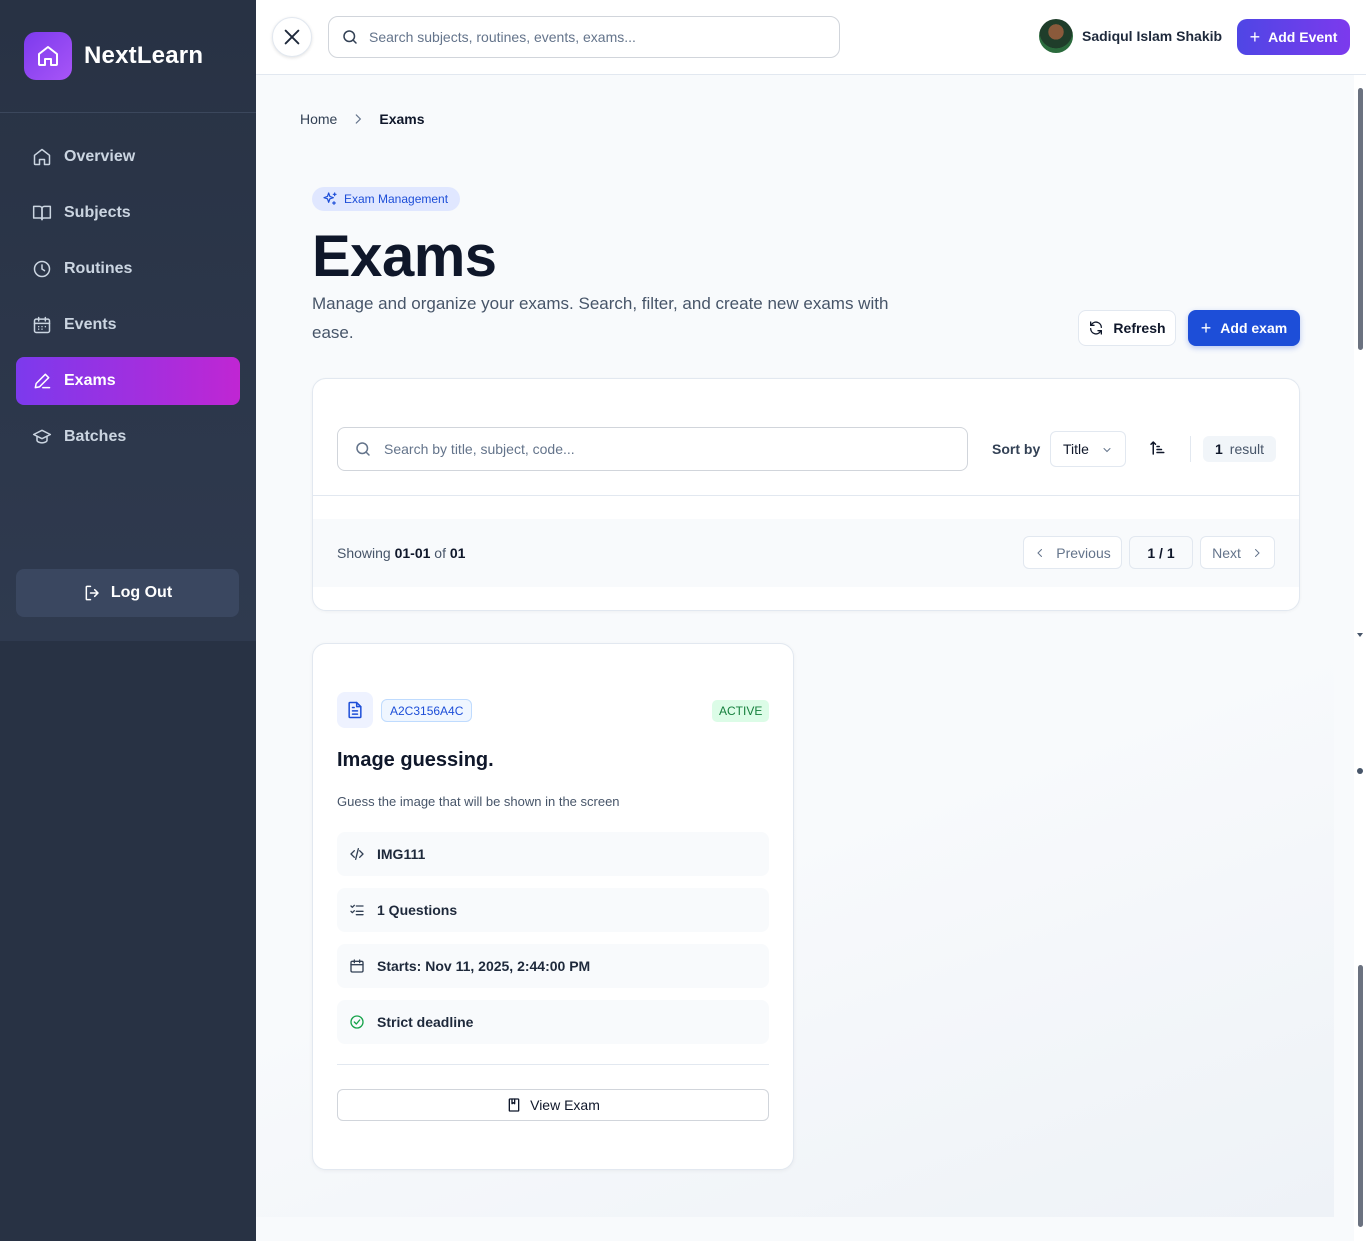 This screenshot has width=1366, height=1241. Describe the element at coordinates (415, 760) in the screenshot. I see `exam-title: Image guessing.` at that location.